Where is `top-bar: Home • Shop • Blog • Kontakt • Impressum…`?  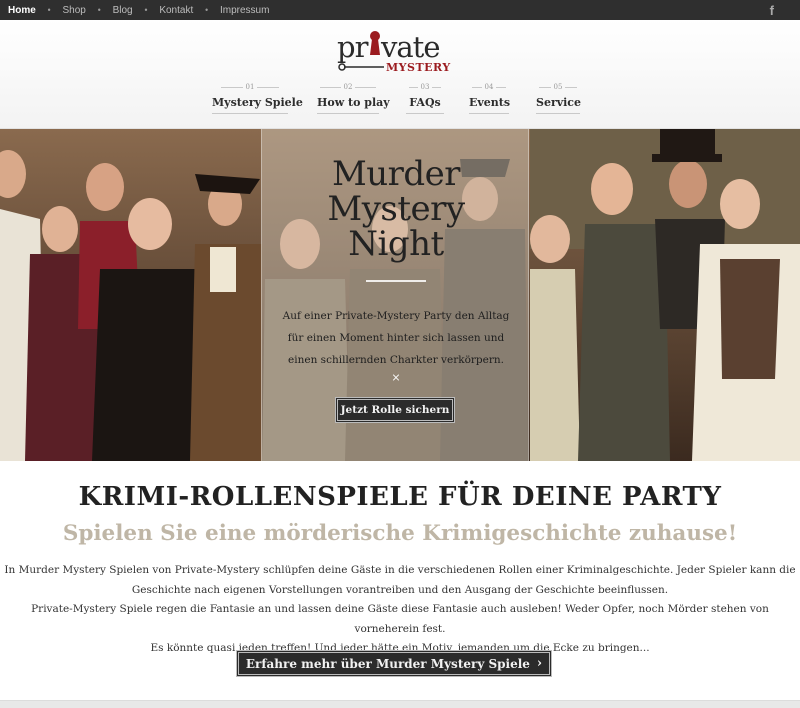 top-bar: Home • Shop • Blog • Kontakt • Impressum… is located at coordinates (400, 11).